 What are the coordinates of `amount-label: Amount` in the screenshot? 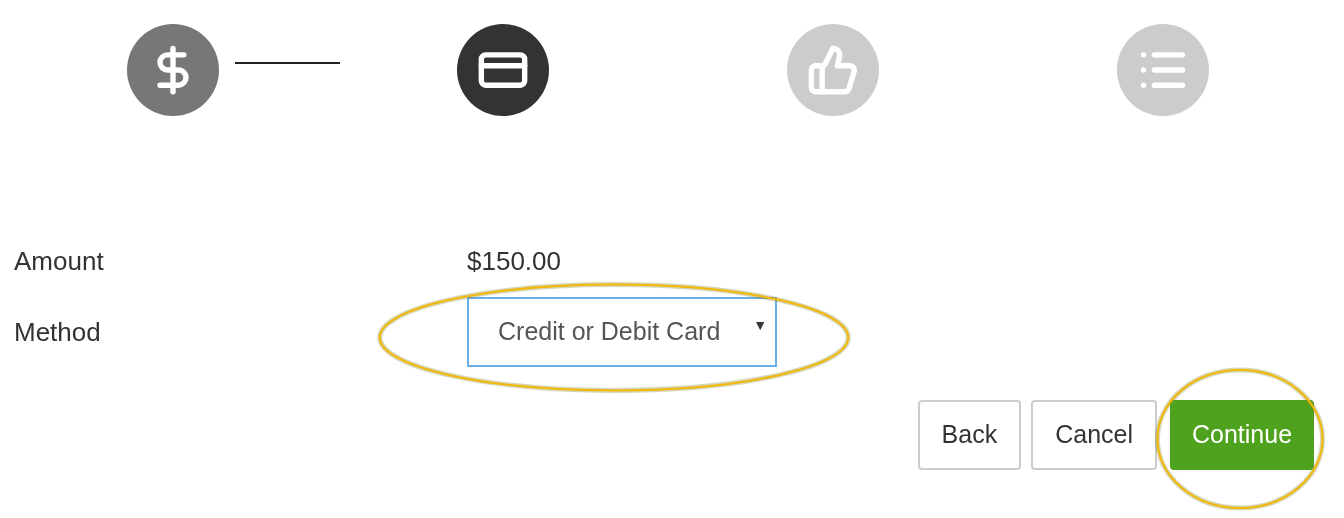 It's located at (59, 261).